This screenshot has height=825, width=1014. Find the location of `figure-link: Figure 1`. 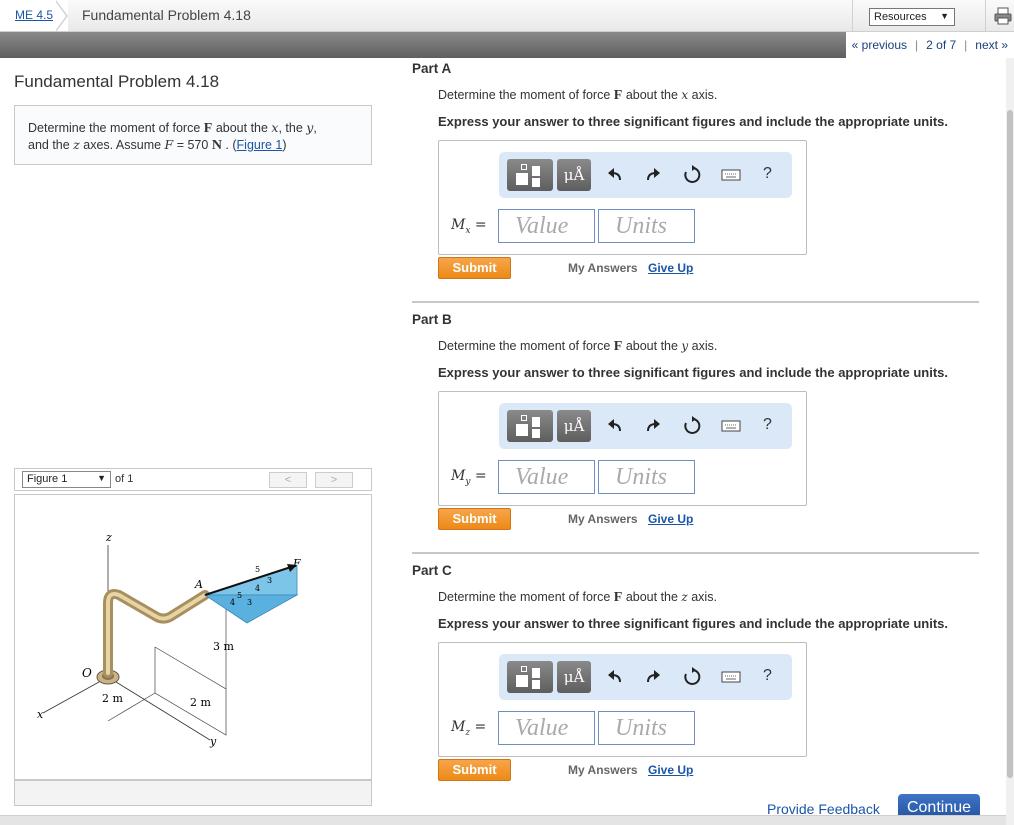

figure-link: Figure 1 is located at coordinates (260, 145).